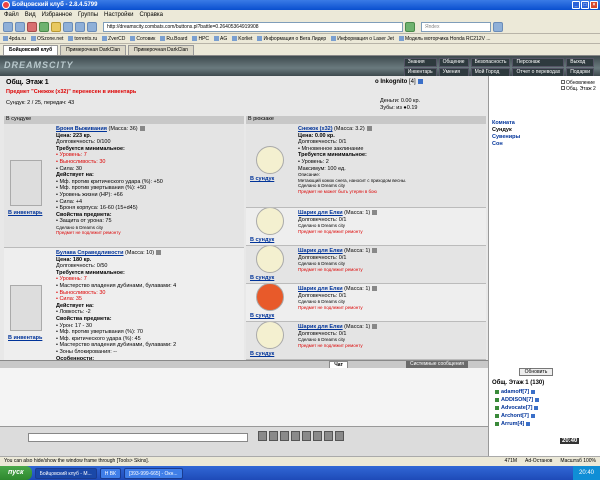 The width and height of the screenshot is (600, 480). I want to click on player-entry: Archont[7], so click(517, 416).